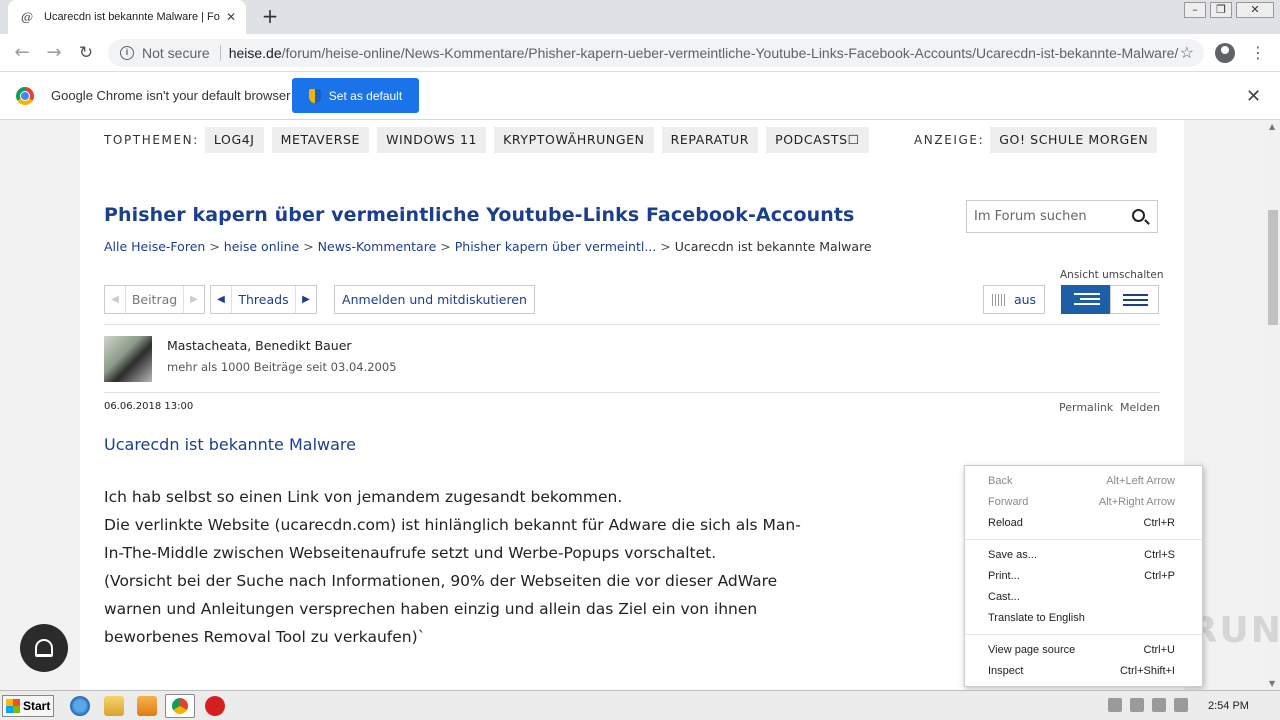 The width and height of the screenshot is (1280, 720). What do you see at coordinates (1085, 299) in the screenshot?
I see `view-threaded-button` at bounding box center [1085, 299].